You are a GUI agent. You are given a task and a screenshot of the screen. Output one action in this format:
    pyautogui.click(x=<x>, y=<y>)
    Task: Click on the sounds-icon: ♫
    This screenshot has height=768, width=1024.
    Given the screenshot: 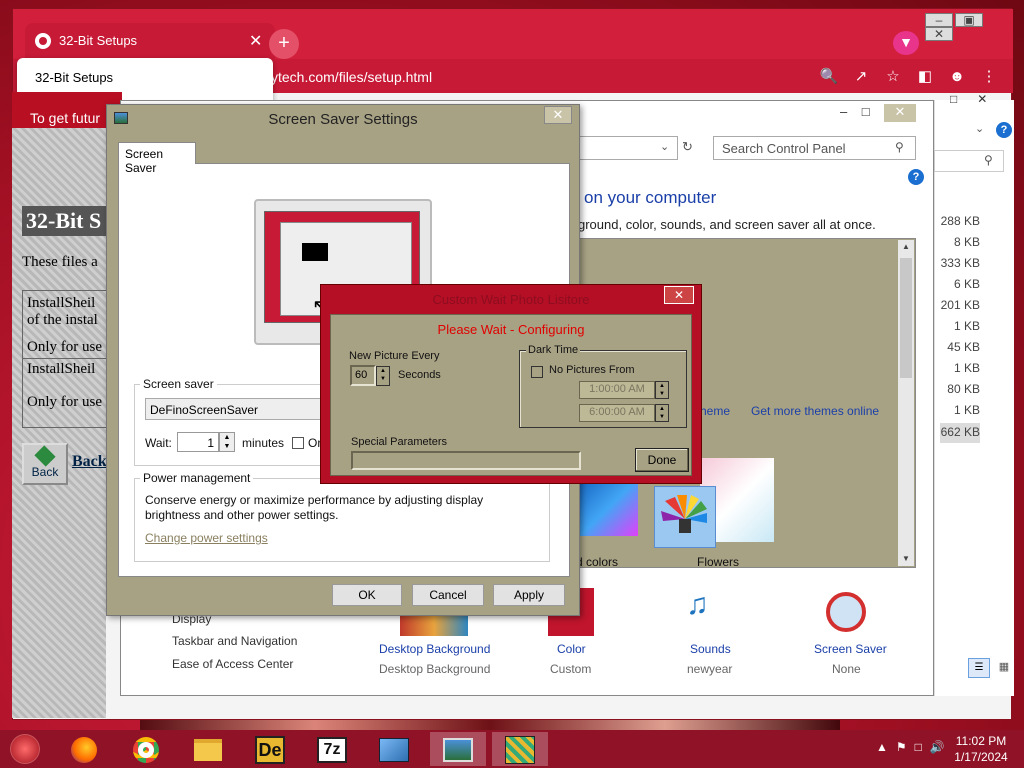 What is the action you would take?
    pyautogui.click(x=697, y=605)
    